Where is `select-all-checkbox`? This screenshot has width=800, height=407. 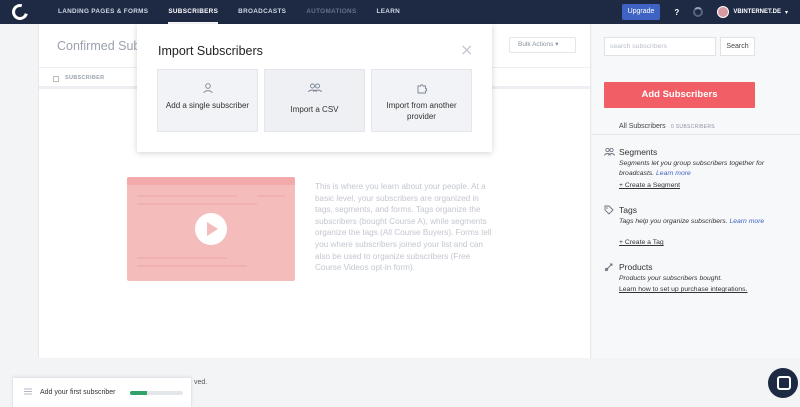 select-all-checkbox is located at coordinates (56, 79).